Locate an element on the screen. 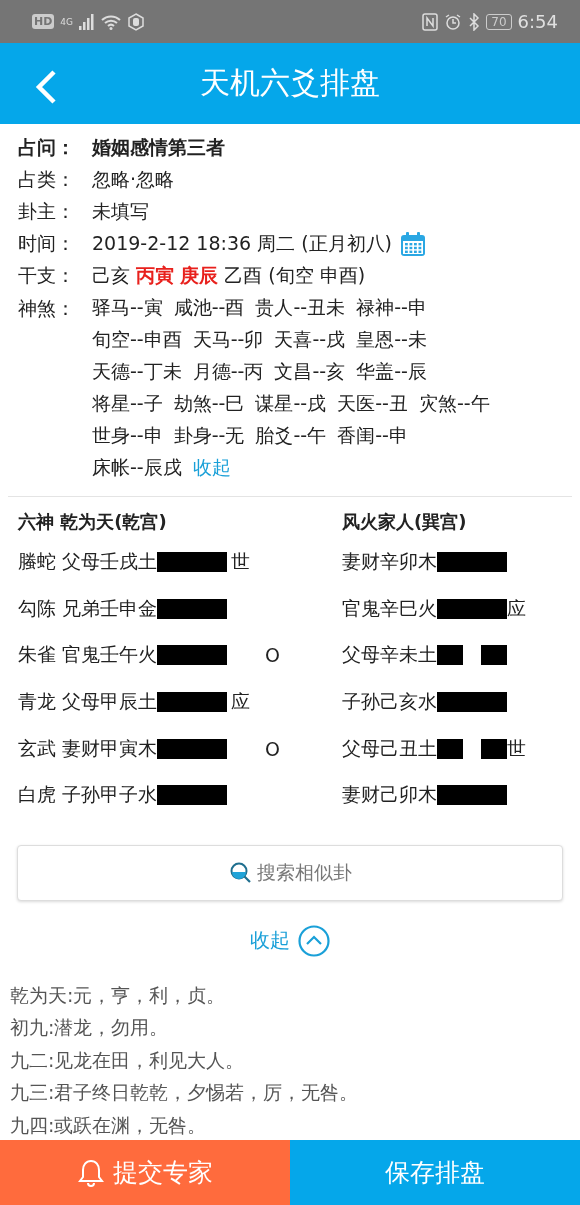  field-value: 2019-2-12 18:36 周二 (正月初八) is located at coordinates (242, 243).